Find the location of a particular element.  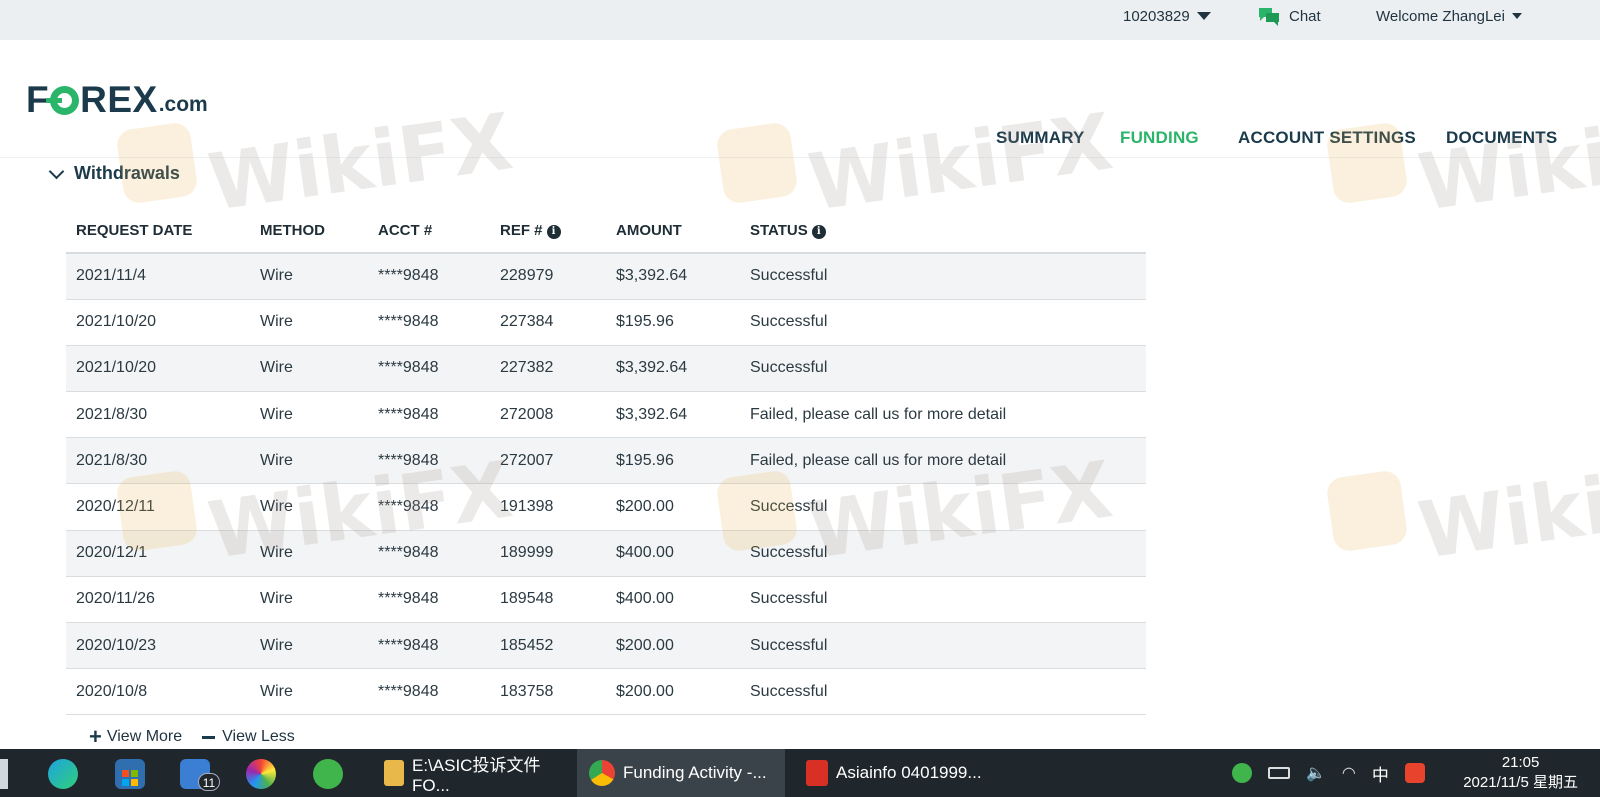

cell-date: 2020/12/11 is located at coordinates (158, 507).